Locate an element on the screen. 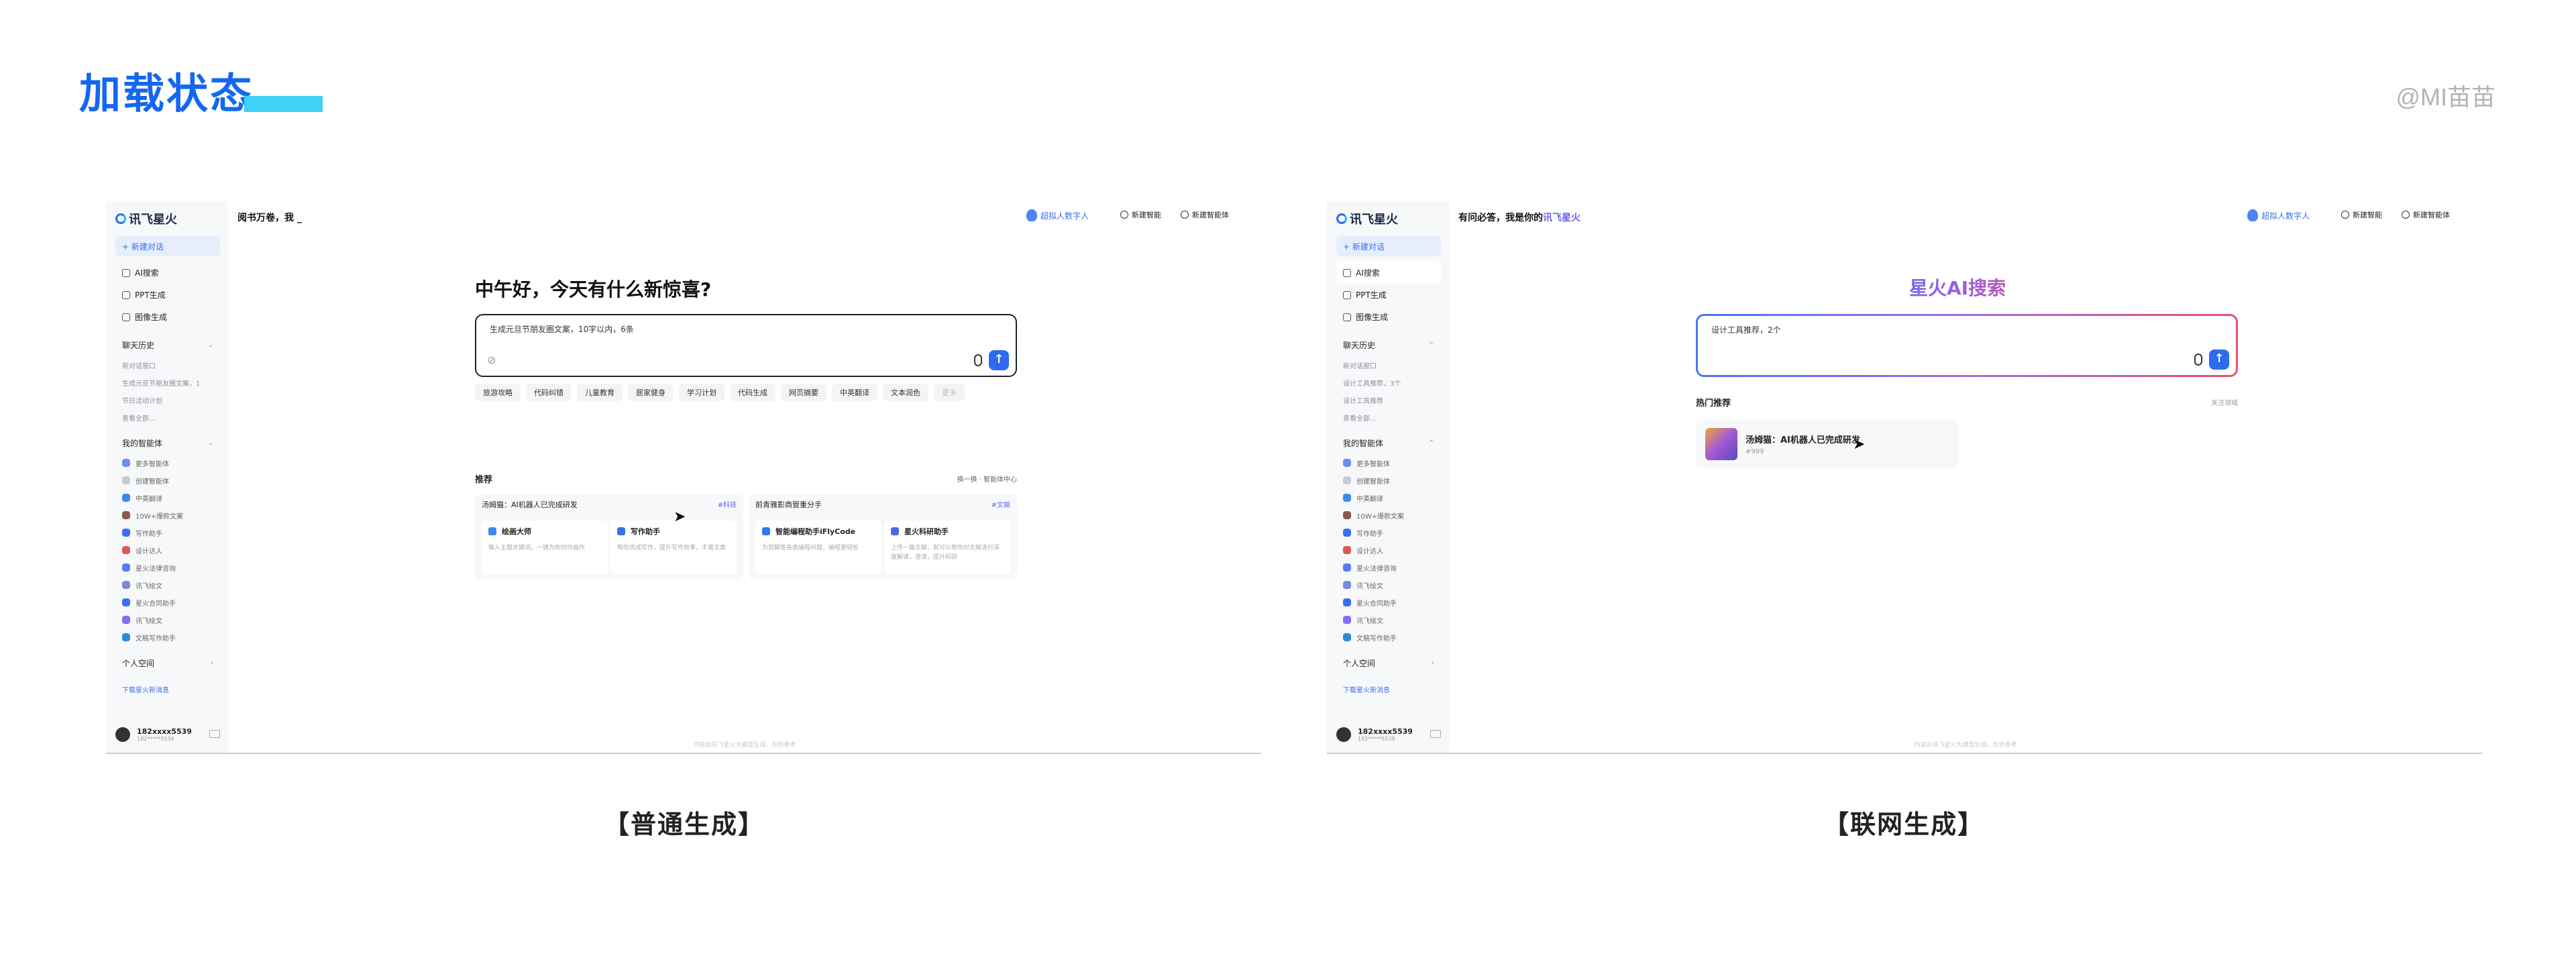 The image size is (2576, 966). image-icon is located at coordinates (1347, 317).